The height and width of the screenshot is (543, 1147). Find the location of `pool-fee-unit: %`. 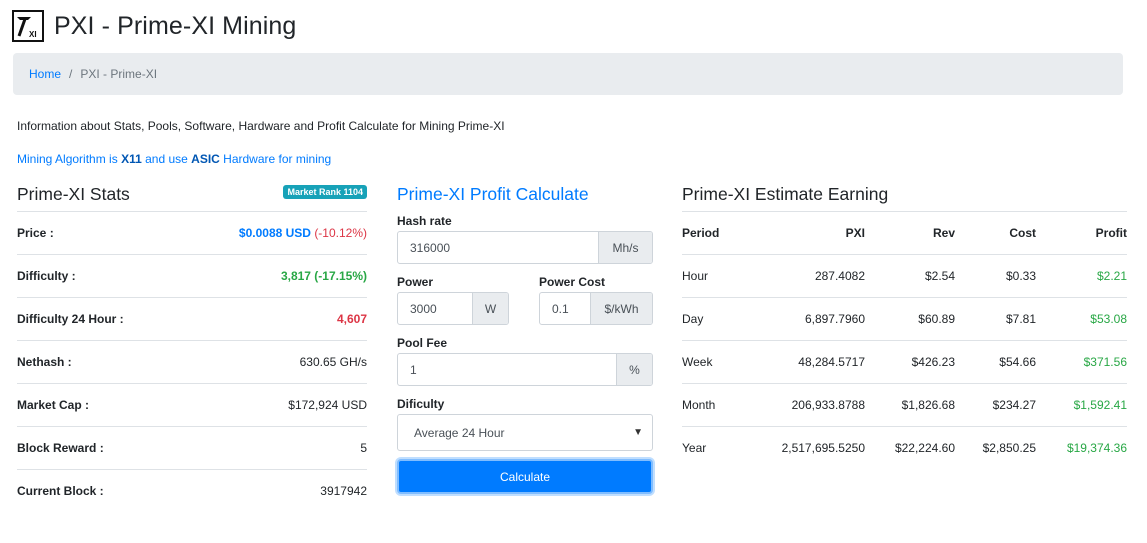

pool-fee-unit: % is located at coordinates (634, 369).